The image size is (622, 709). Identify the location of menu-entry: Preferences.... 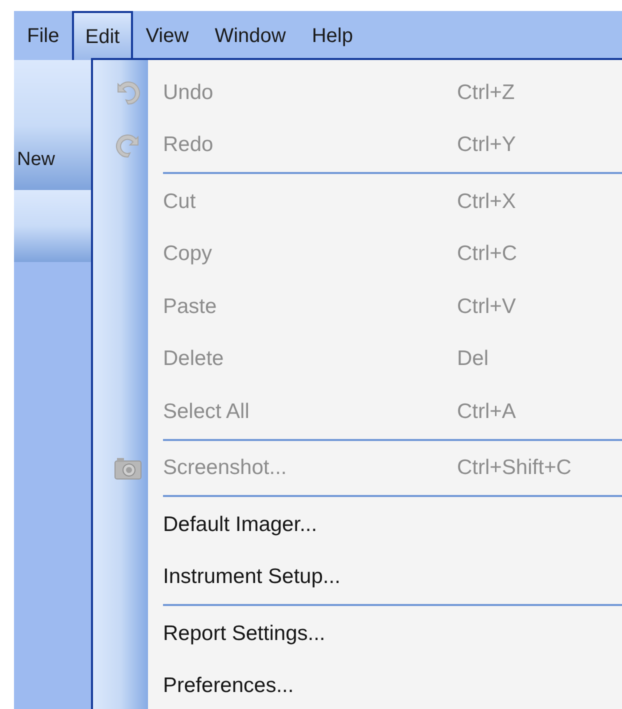
(357, 684).